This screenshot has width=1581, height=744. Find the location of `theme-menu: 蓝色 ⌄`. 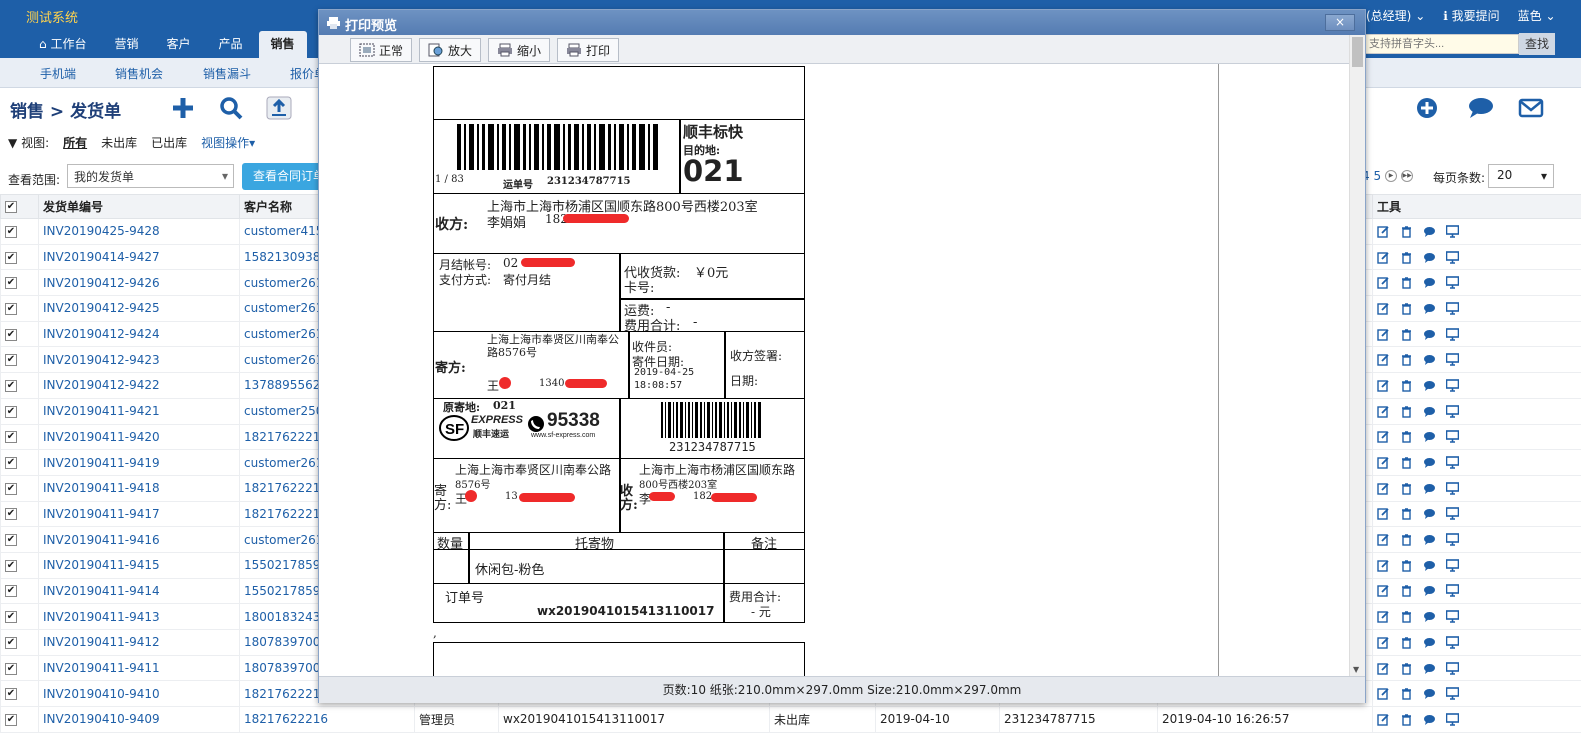

theme-menu: 蓝色 ⌄ is located at coordinates (1537, 15).